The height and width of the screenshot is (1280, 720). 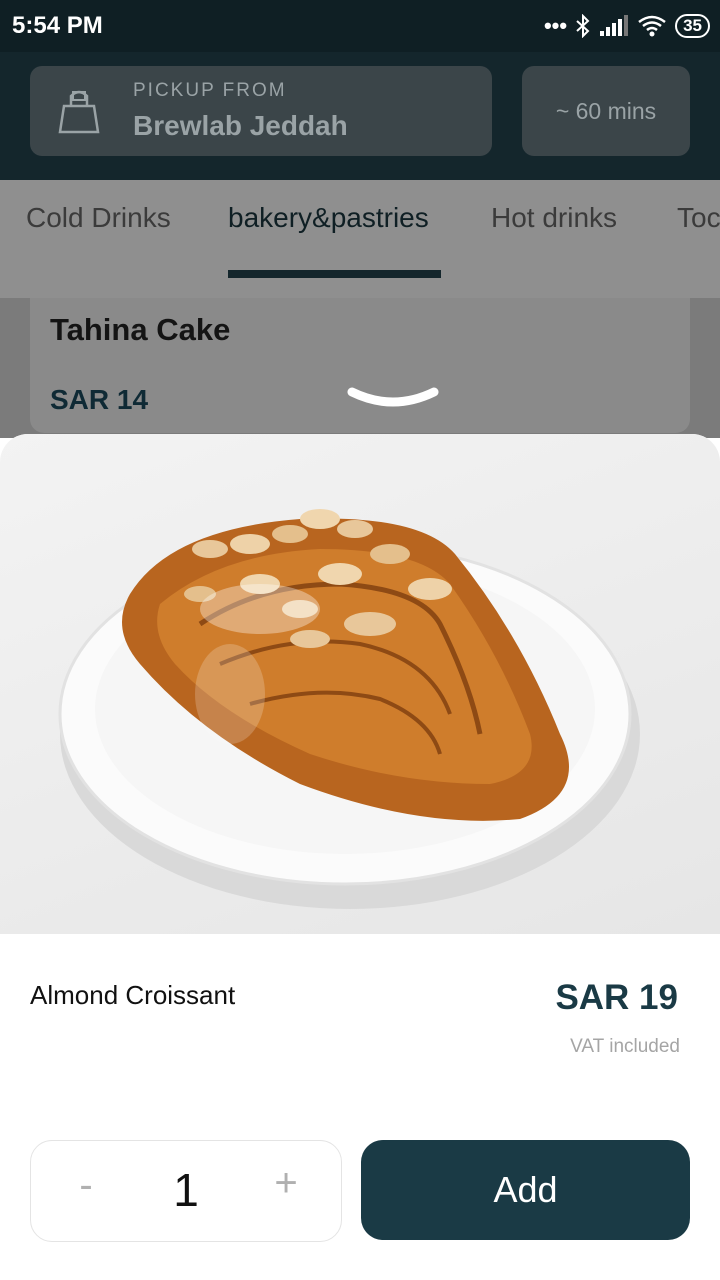 I want to click on tab-bakery-pastries: bakery&pastries, so click(x=328, y=218).